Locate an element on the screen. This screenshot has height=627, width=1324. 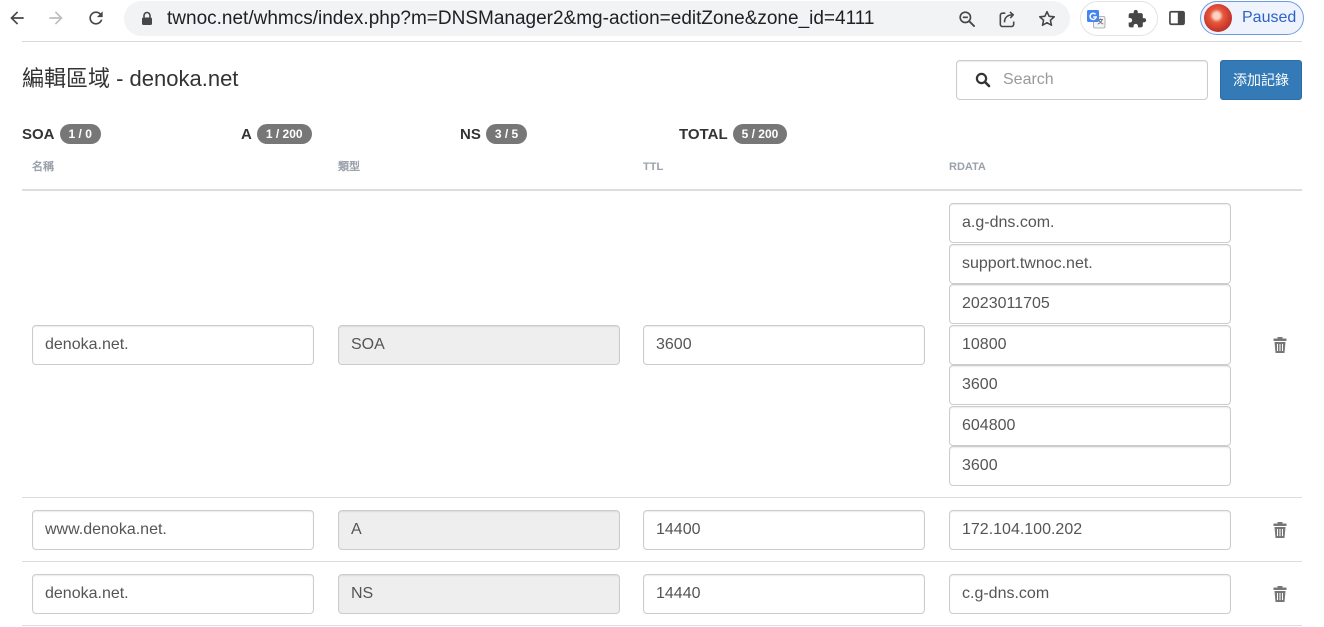
stat-label: NS is located at coordinates (470, 134).